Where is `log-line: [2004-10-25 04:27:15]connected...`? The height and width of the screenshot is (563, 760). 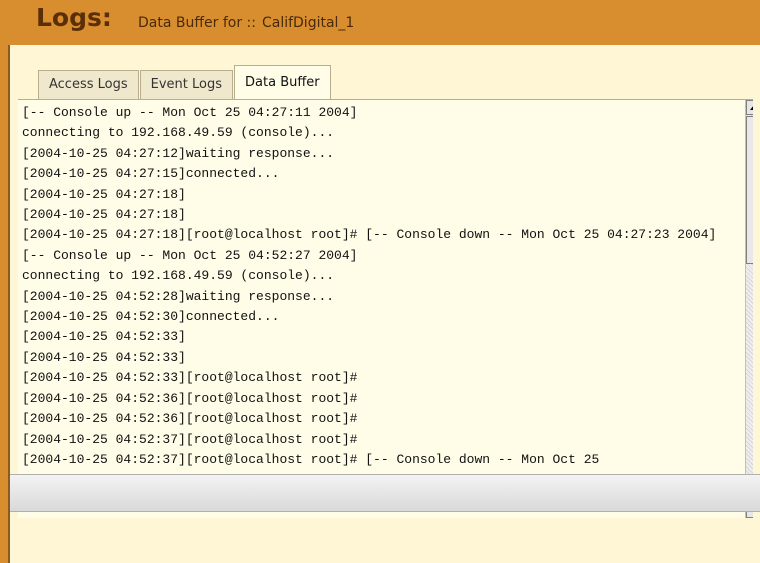
log-line: [2004-10-25 04:27:15]connected... is located at coordinates (151, 174).